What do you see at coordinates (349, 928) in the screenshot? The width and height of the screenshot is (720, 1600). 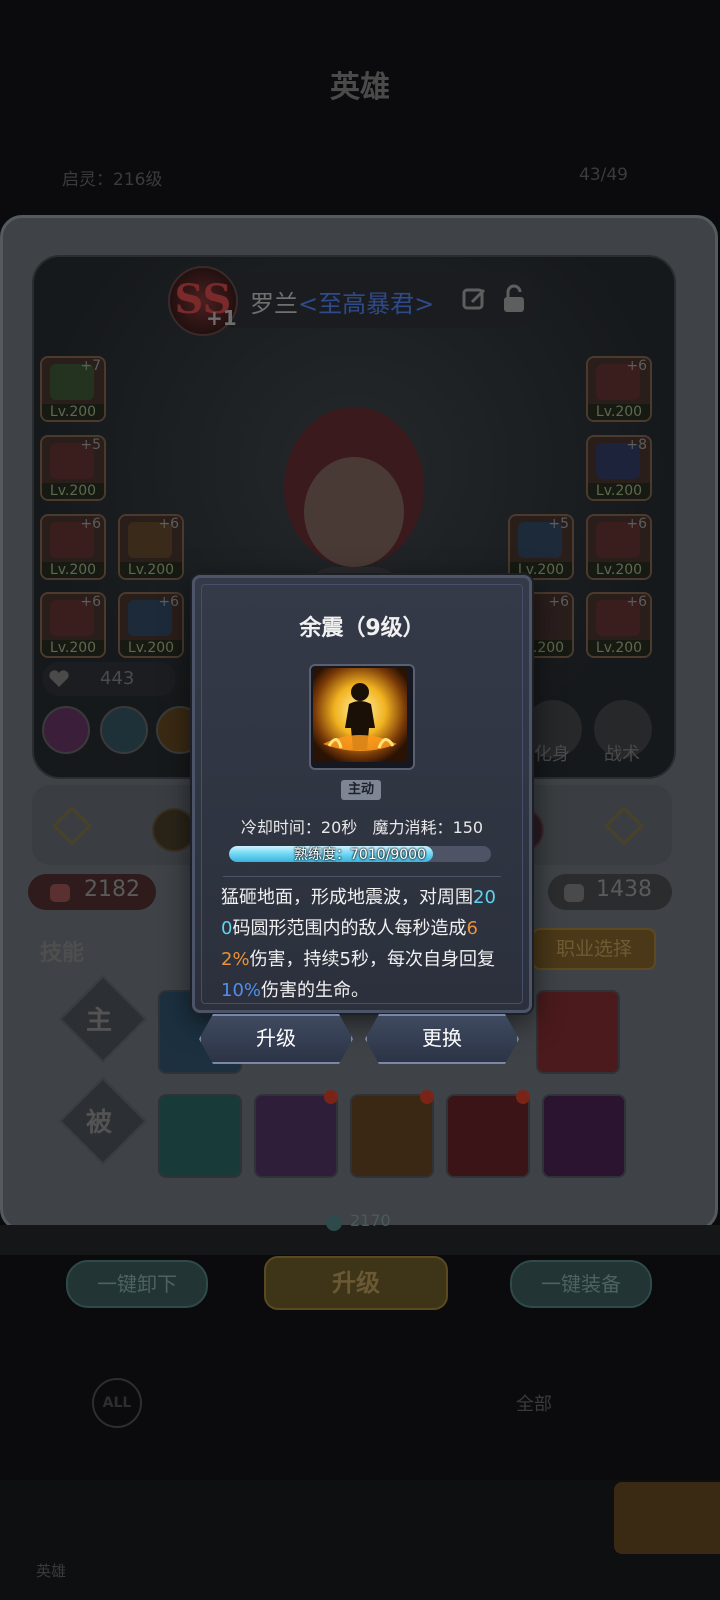 I see `desc-text: 码圆形范围内的敌人每秒造成` at bounding box center [349, 928].